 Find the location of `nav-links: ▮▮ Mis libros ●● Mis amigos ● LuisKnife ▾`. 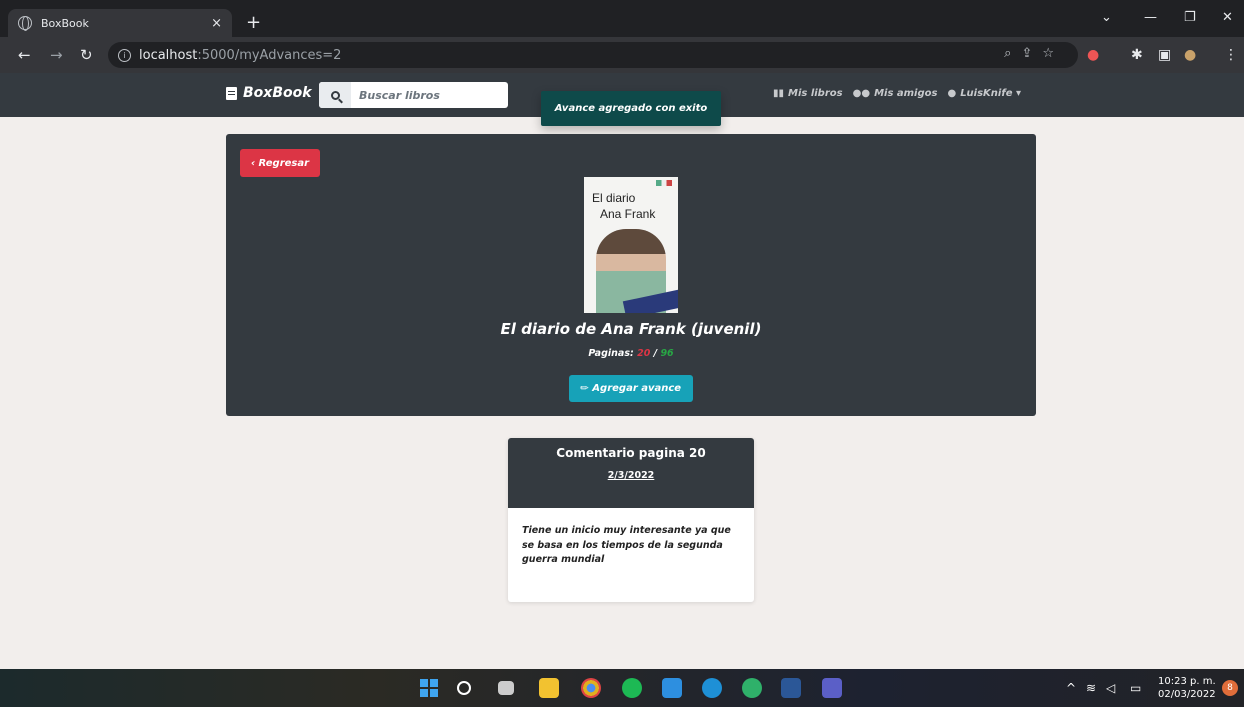

nav-links: ▮▮ Mis libros ●● Mis amigos ● LuisKnife ▾ is located at coordinates (897, 93).